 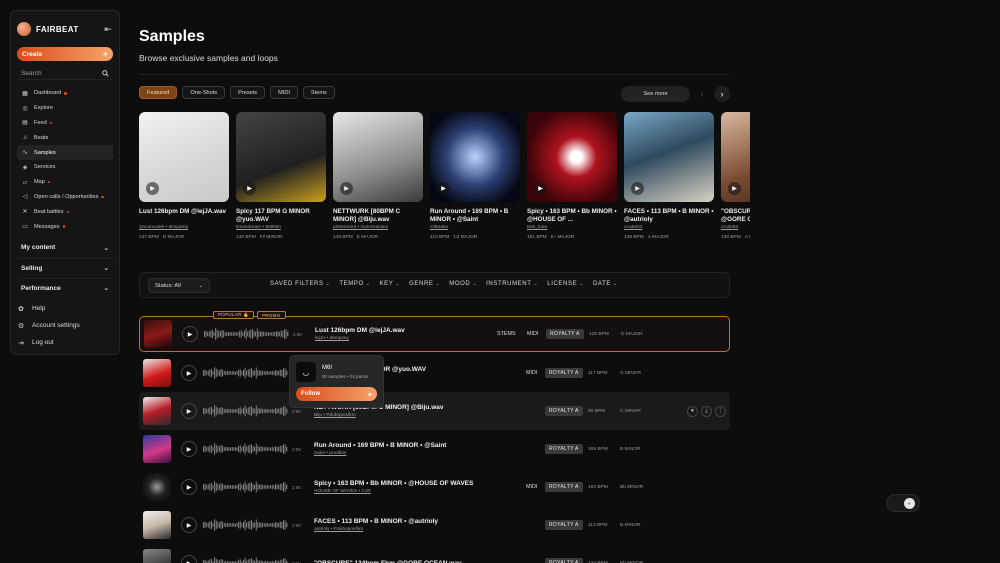 What do you see at coordinates (184, 227) in the screenshot?
I see `card-artist: @cumuckel • dimpamp` at bounding box center [184, 227].